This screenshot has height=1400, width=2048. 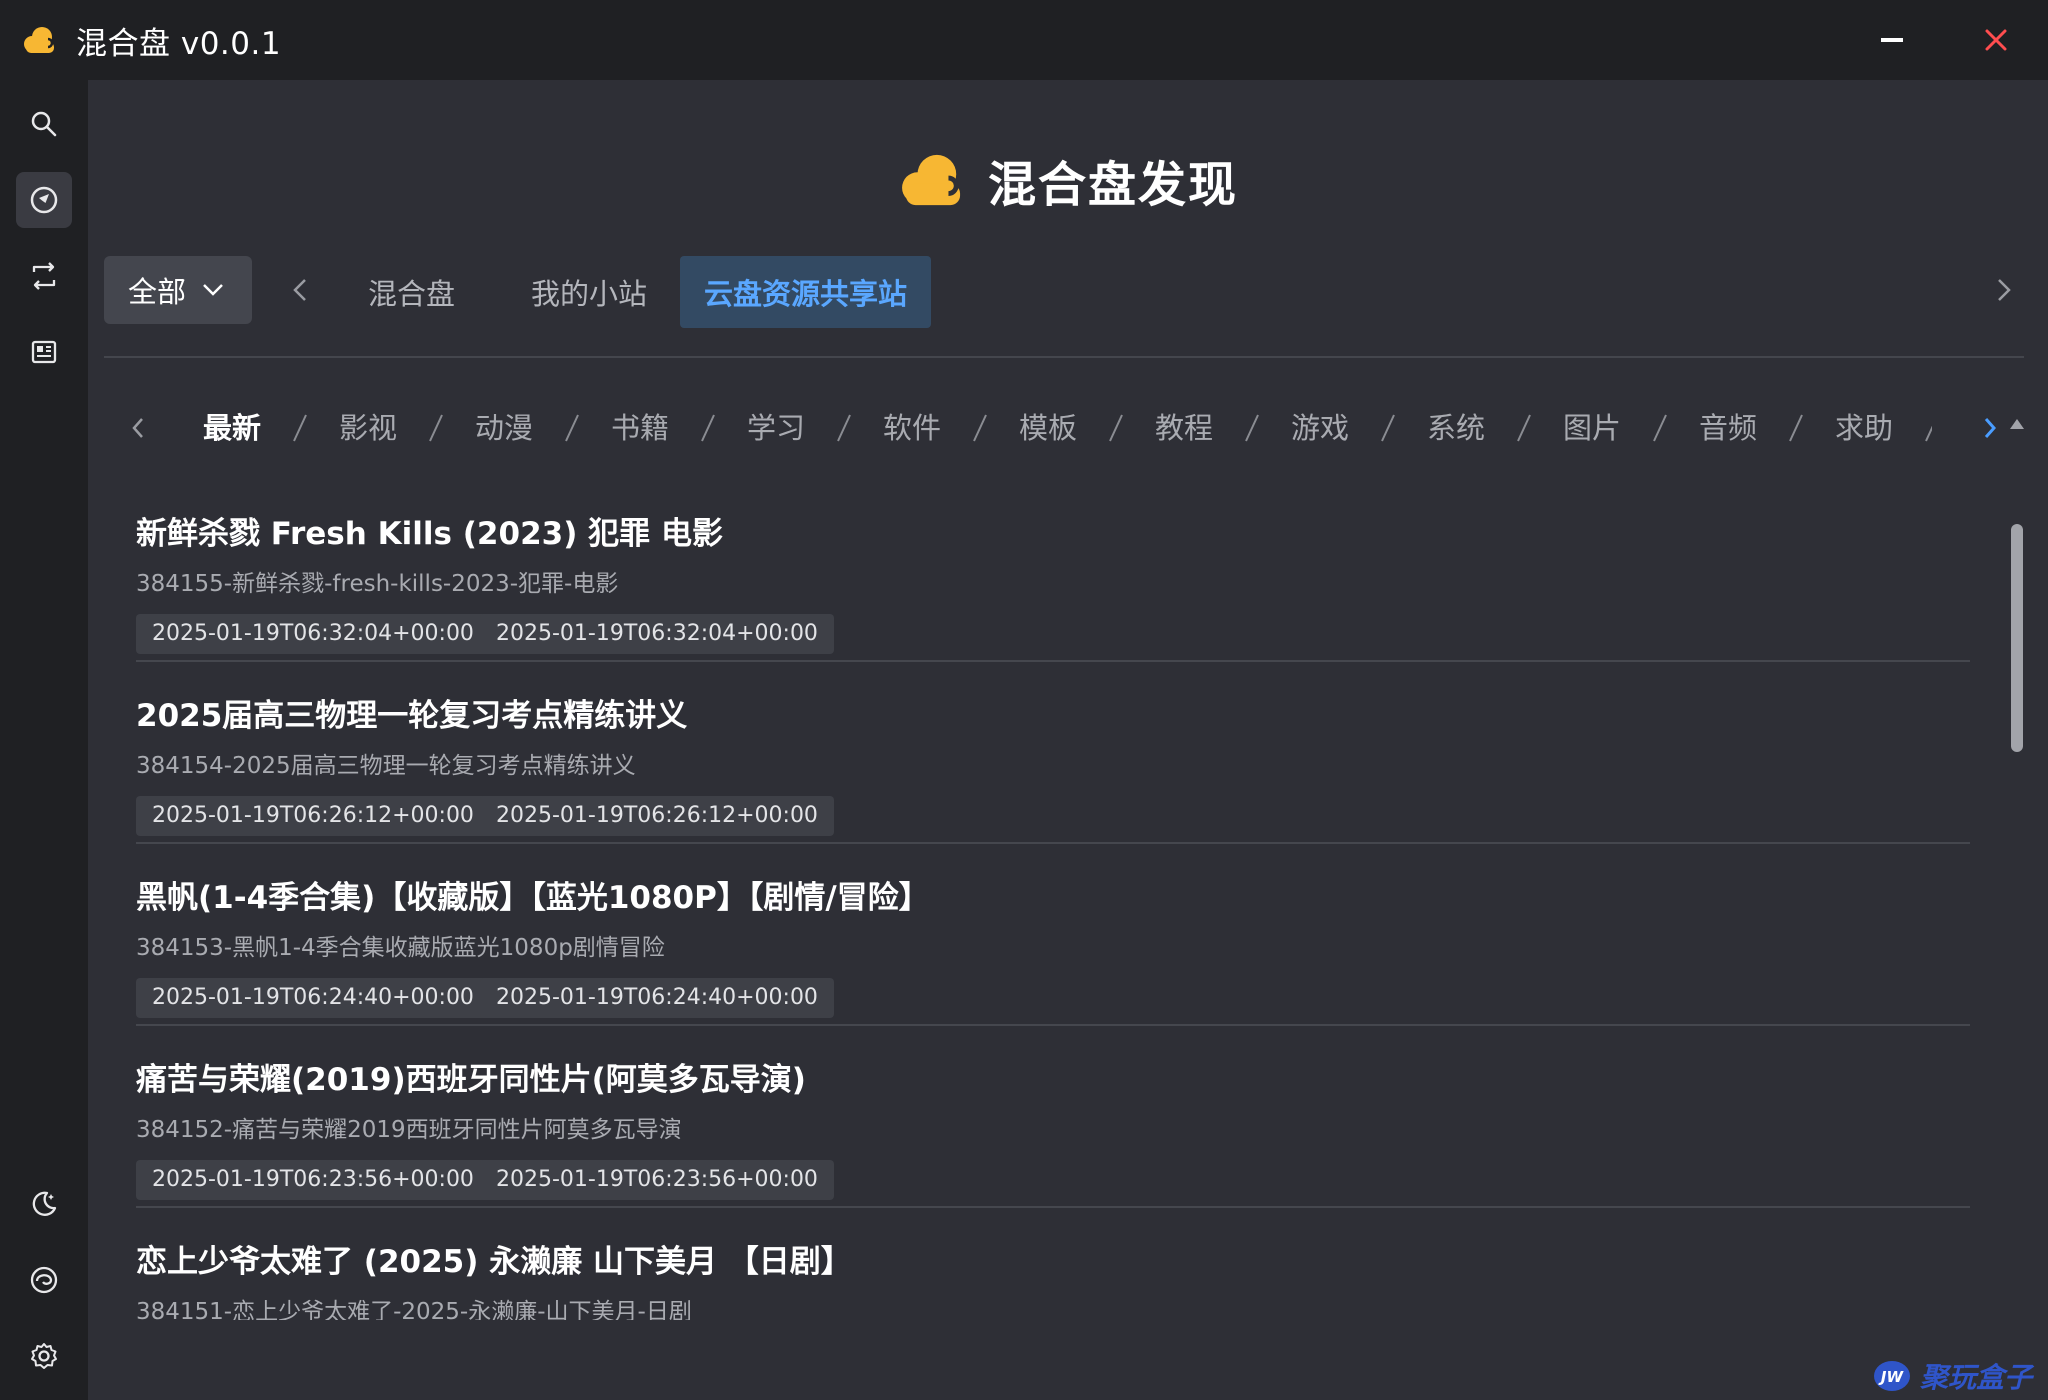 What do you see at coordinates (377, 584) in the screenshot?
I see `item-slug: 384155-新鲜杀戮-fresh-kills-2023-犯罪-电影` at bounding box center [377, 584].